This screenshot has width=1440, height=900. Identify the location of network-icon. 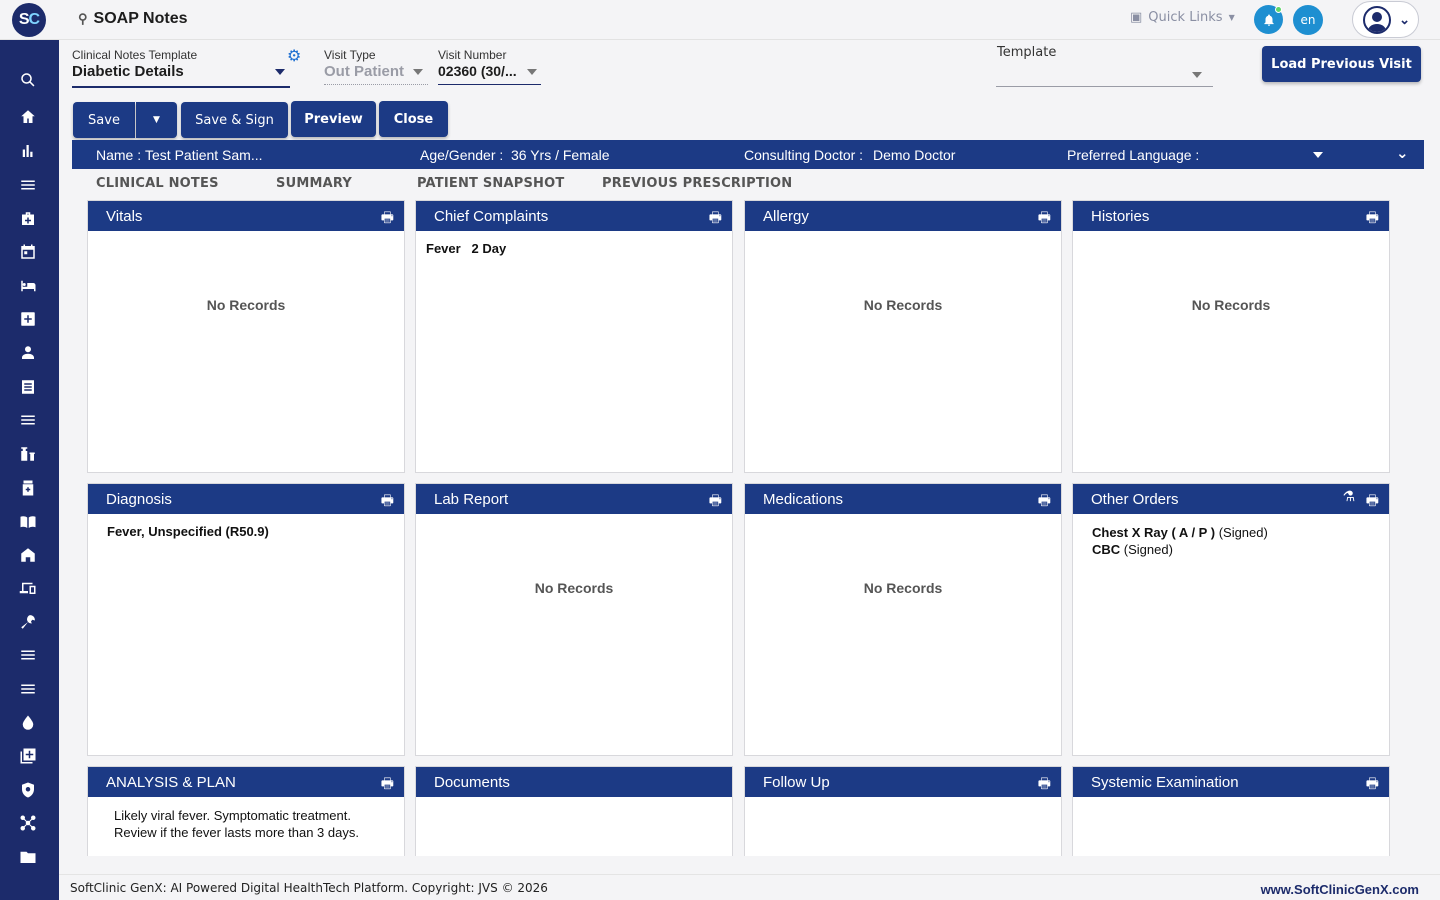
(28, 823).